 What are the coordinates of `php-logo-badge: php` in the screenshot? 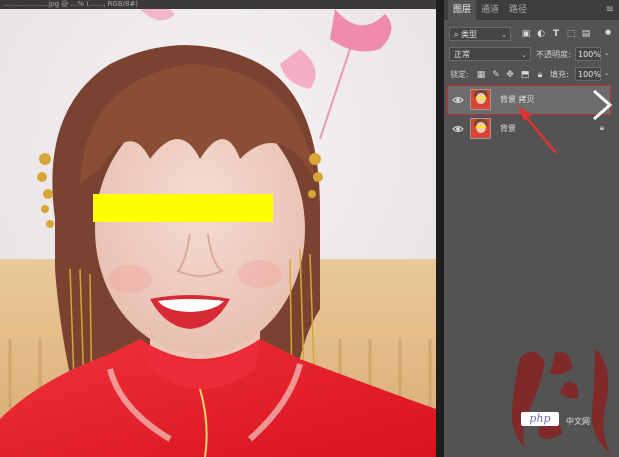 It's located at (540, 419).